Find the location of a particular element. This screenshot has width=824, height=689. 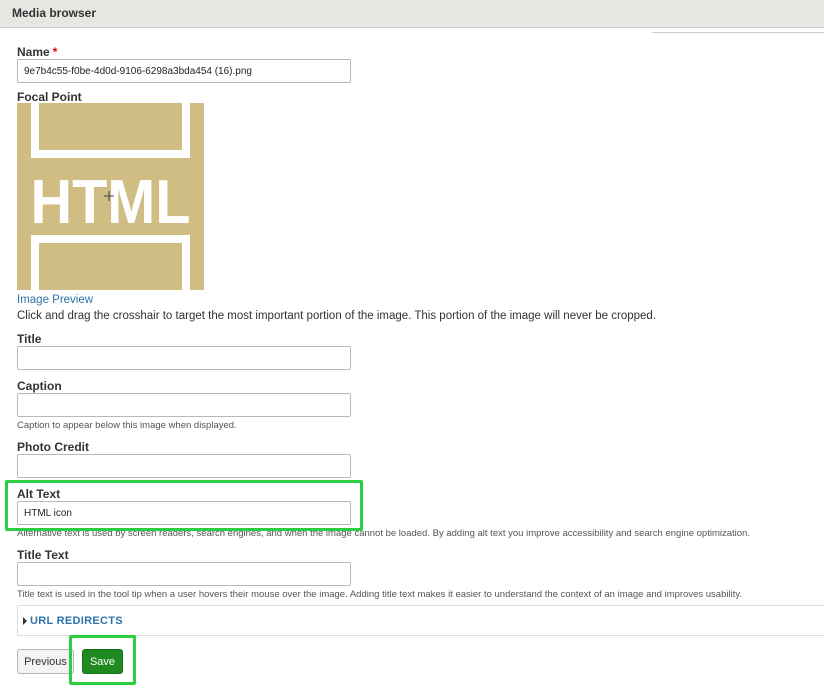

image-preview-link: Image Preview is located at coordinates (55, 300).